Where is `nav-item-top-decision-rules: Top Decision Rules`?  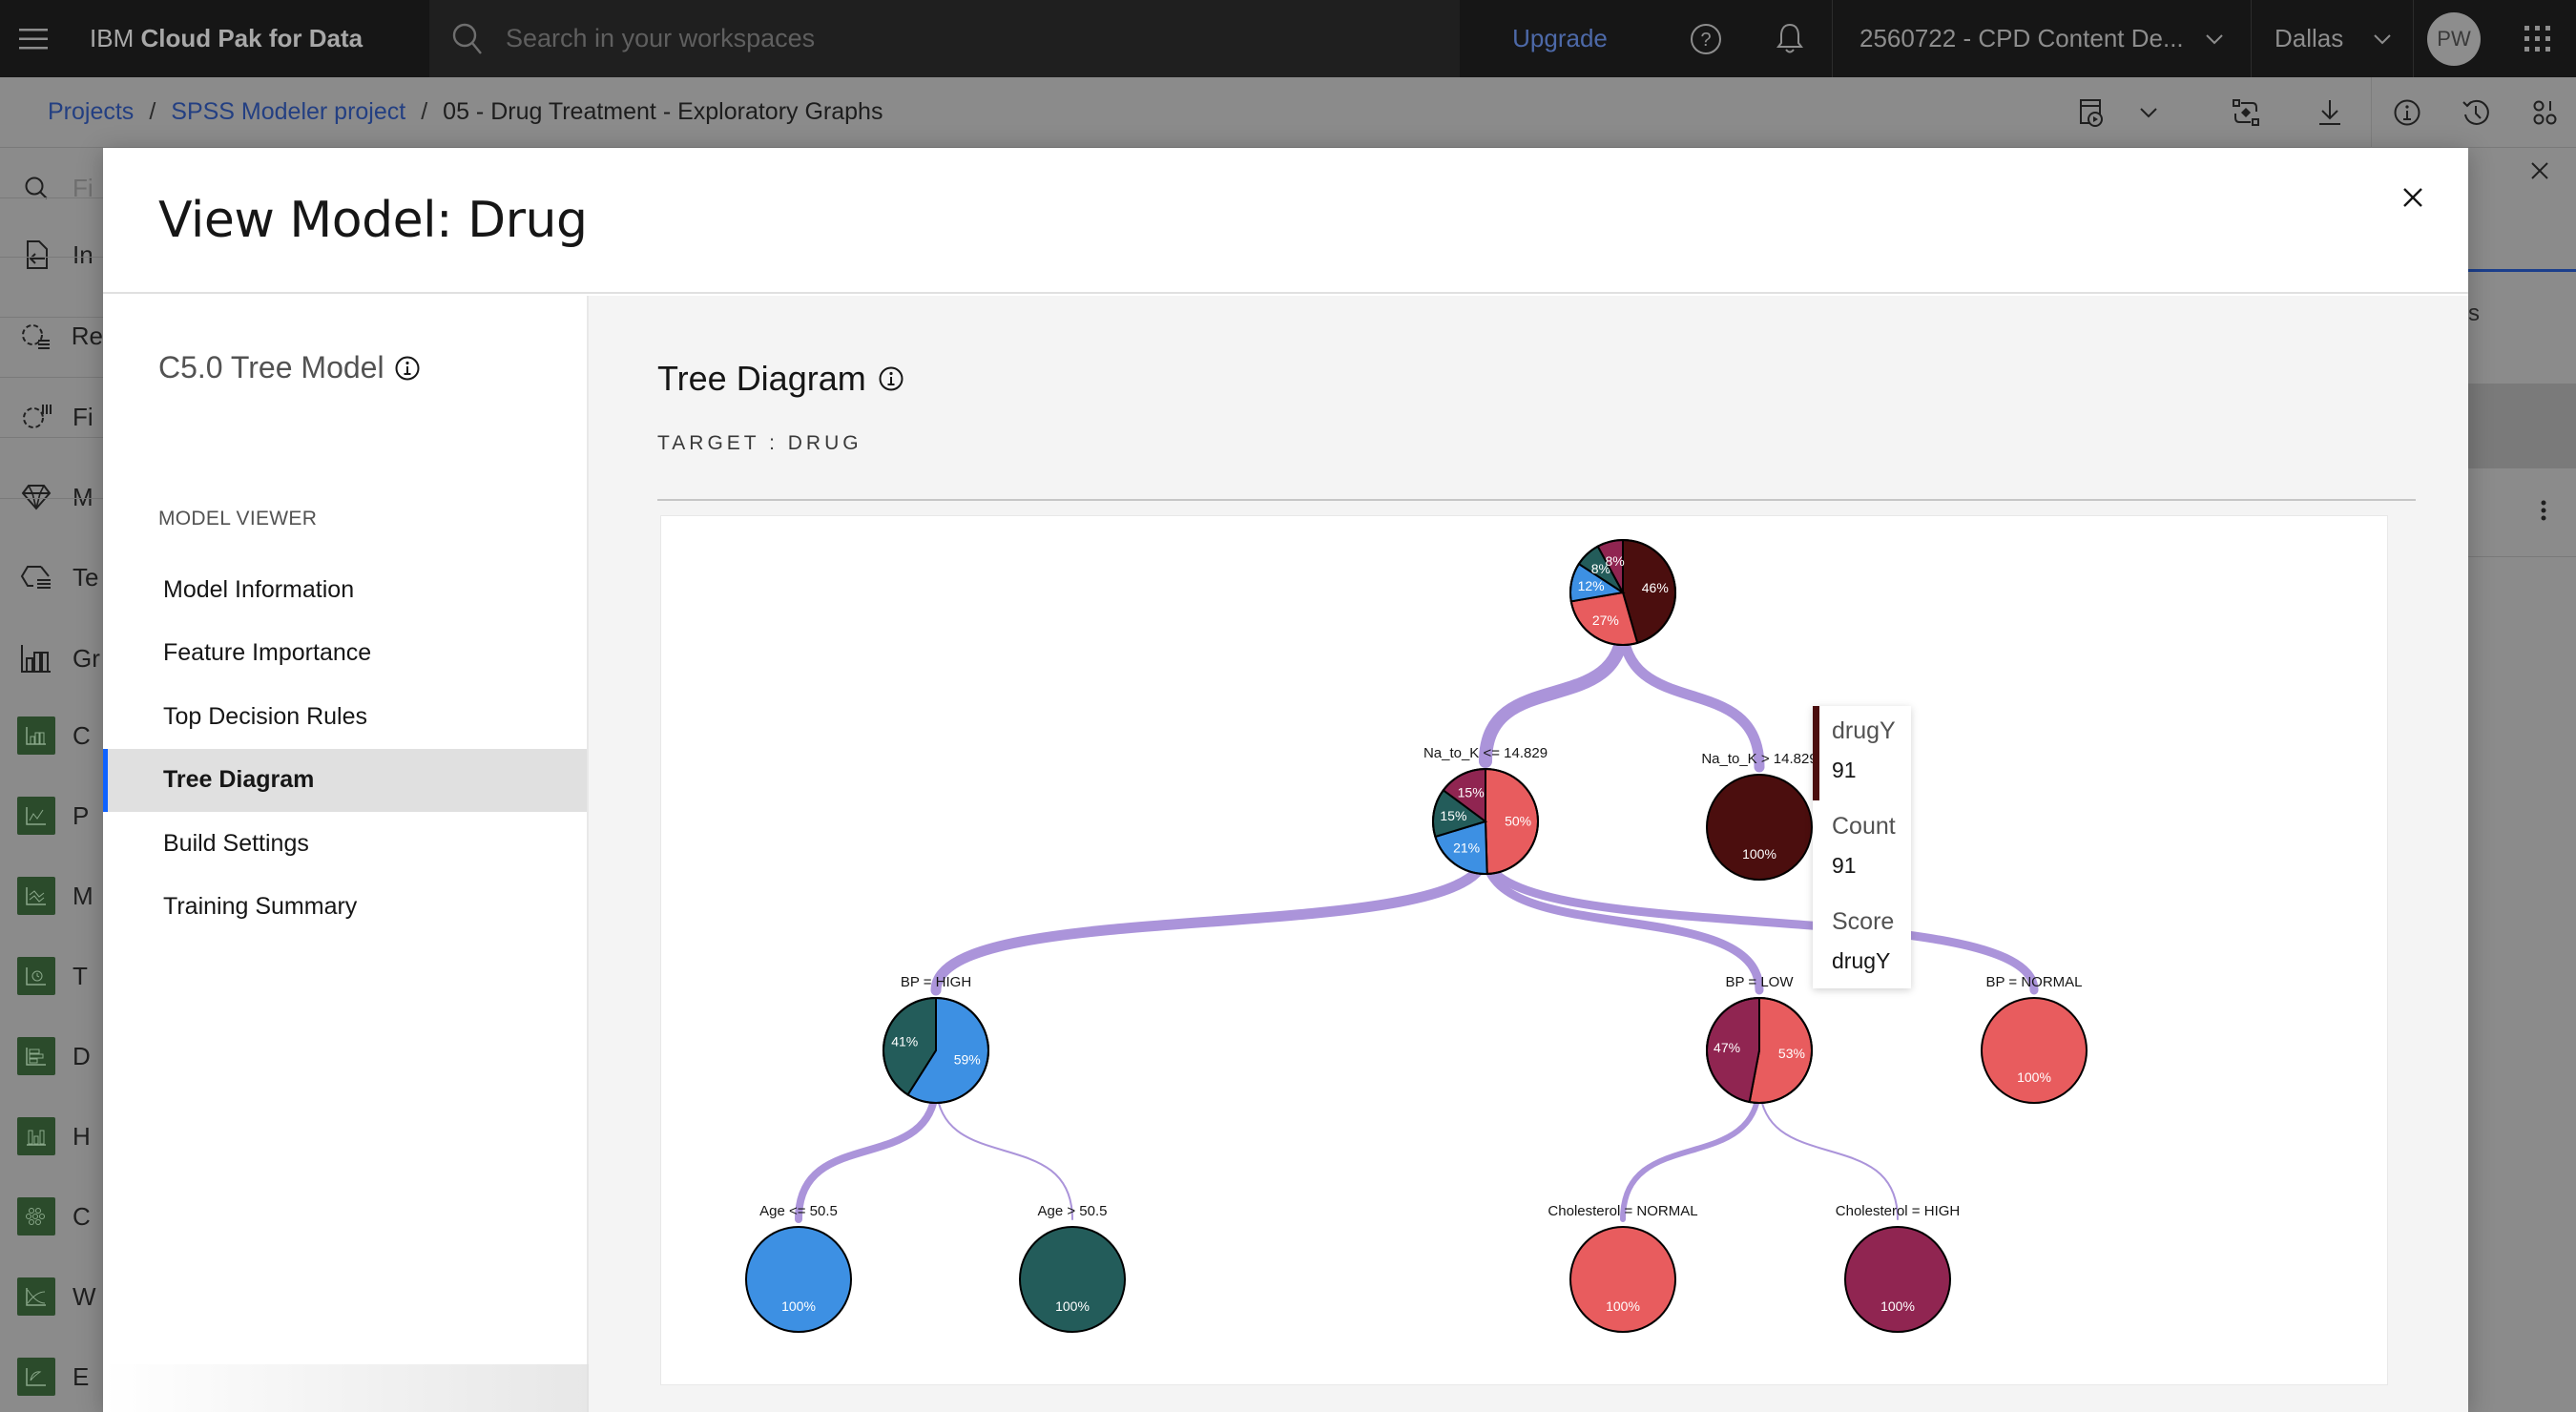
nav-item-top-decision-rules: Top Decision Rules is located at coordinates (345, 717).